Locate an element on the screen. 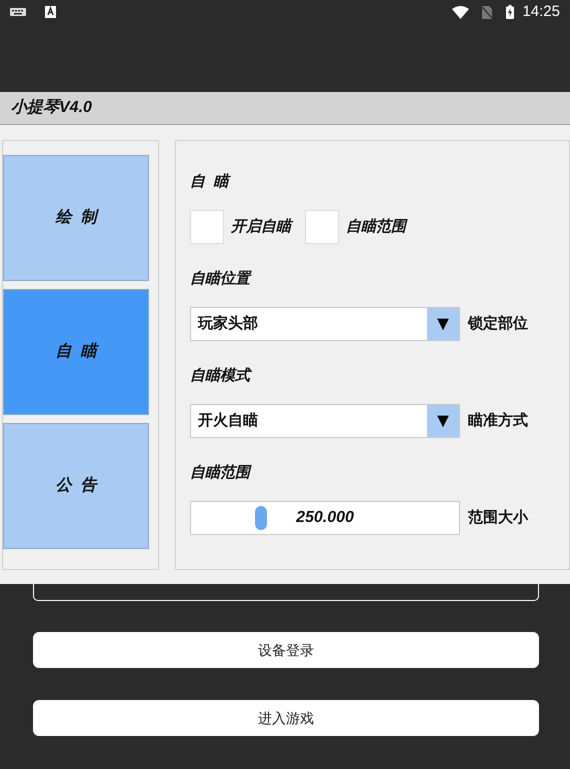  app-icon is located at coordinates (50, 12).